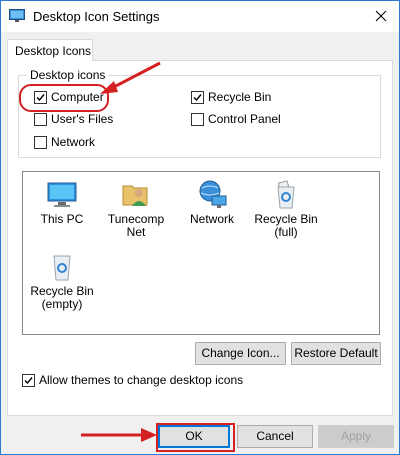  I want to click on list-item-label: Recycle Bin (empty), so click(62, 297).